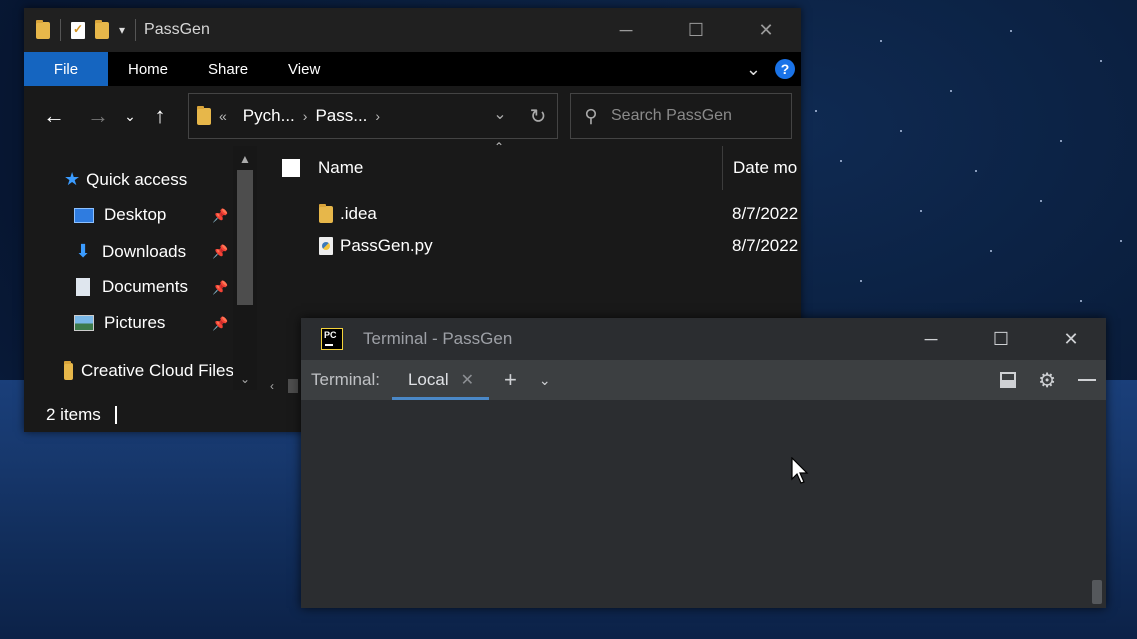  I want to click on back-arrow-icon: ←, so click(54, 116).